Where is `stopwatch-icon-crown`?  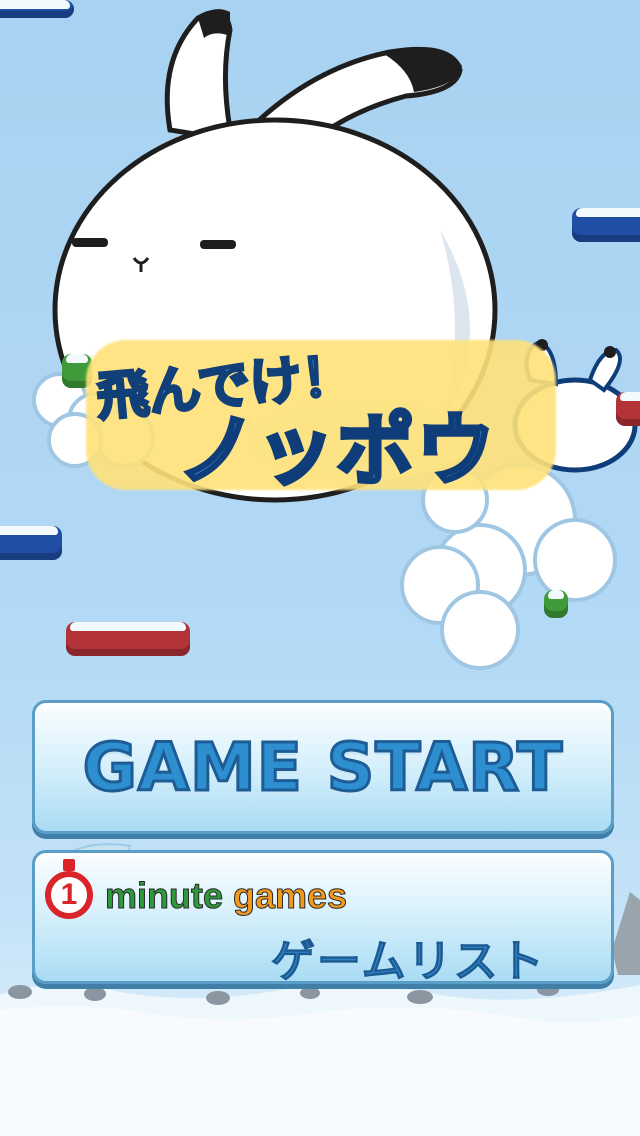
stopwatch-icon-crown is located at coordinates (69, 865).